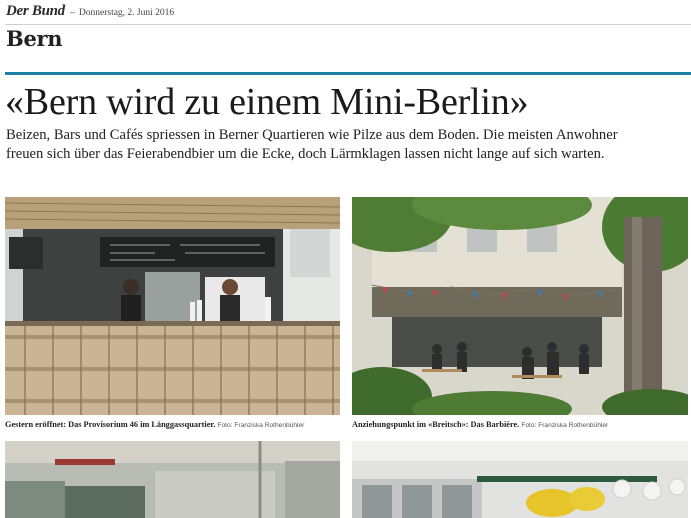  Describe the element at coordinates (520, 479) in the screenshot. I see `photo-interior-right` at that location.